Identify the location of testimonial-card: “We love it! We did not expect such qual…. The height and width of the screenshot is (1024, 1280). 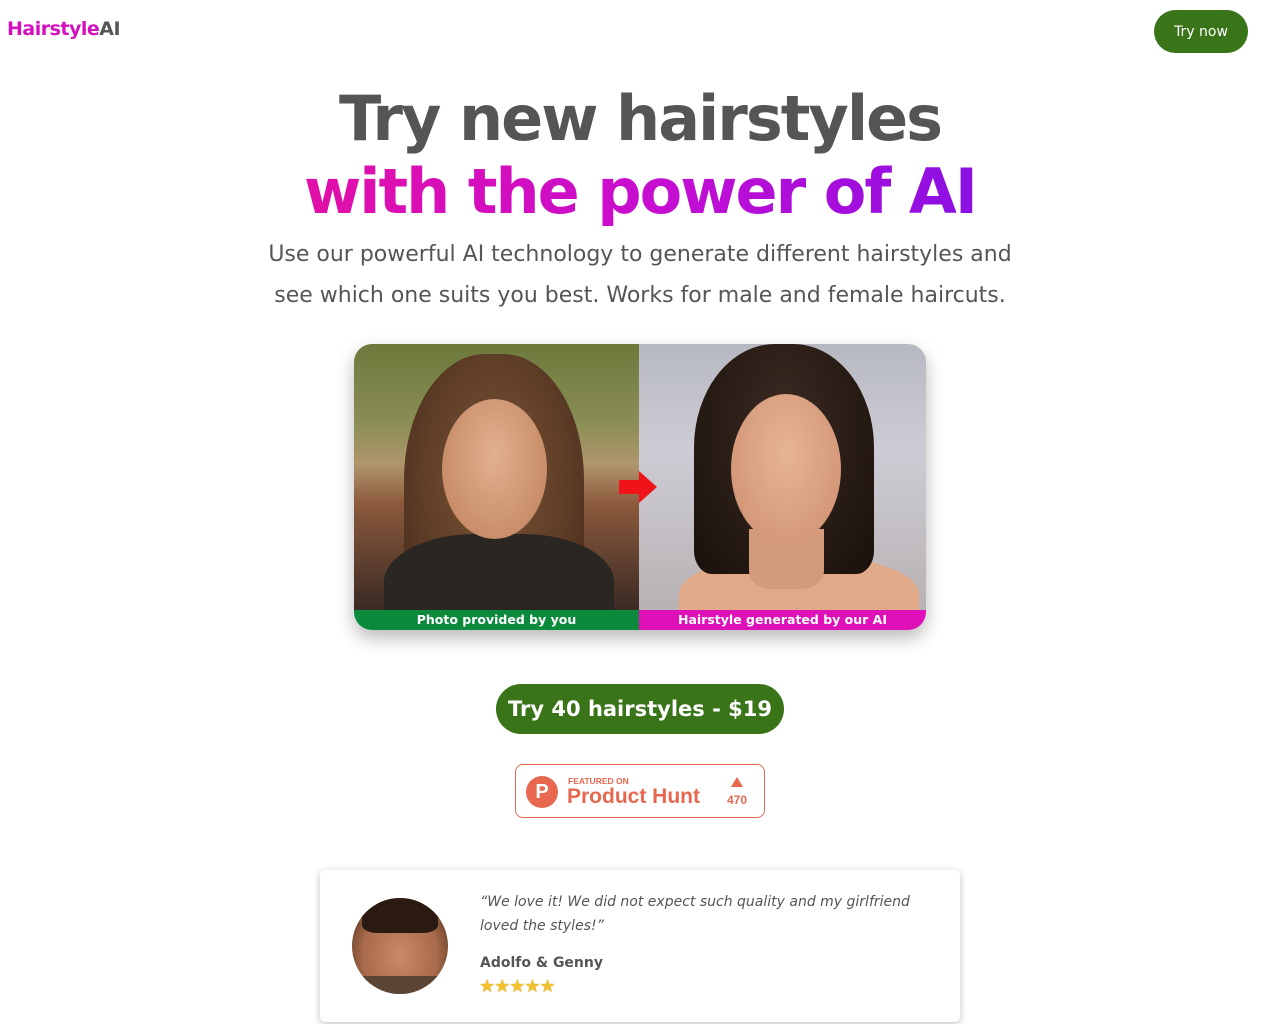
(640, 946).